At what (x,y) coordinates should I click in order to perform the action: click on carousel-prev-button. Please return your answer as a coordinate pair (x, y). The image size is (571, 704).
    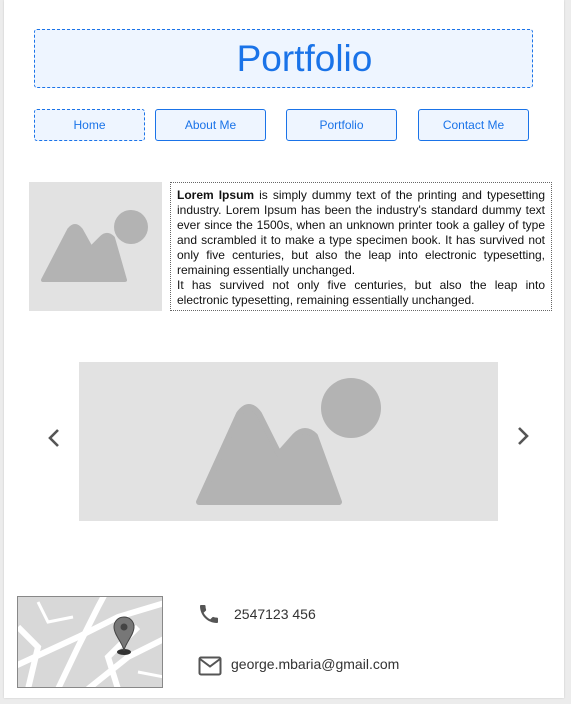
    Looking at the image, I should click on (54, 438).